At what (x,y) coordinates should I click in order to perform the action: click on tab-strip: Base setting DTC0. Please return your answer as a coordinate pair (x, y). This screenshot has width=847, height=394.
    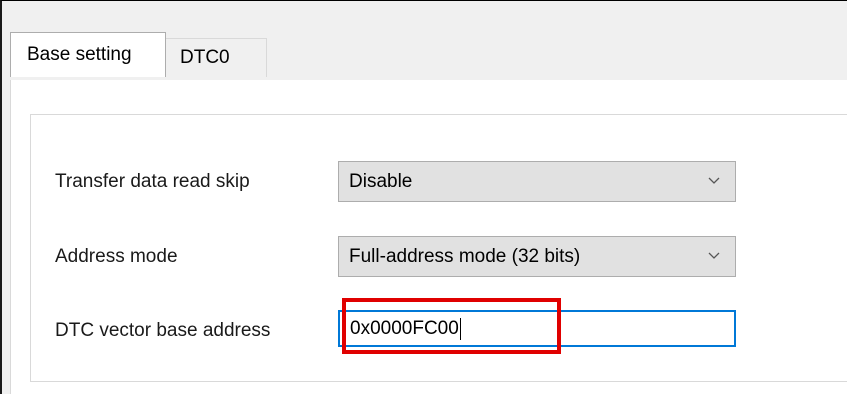
    Looking at the image, I should click on (428, 56).